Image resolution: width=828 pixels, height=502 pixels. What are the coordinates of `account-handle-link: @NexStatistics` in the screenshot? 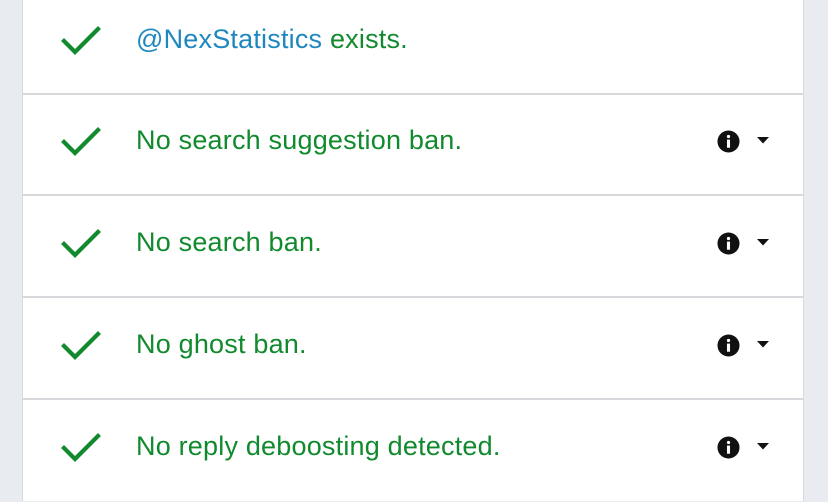 It's located at (229, 39).